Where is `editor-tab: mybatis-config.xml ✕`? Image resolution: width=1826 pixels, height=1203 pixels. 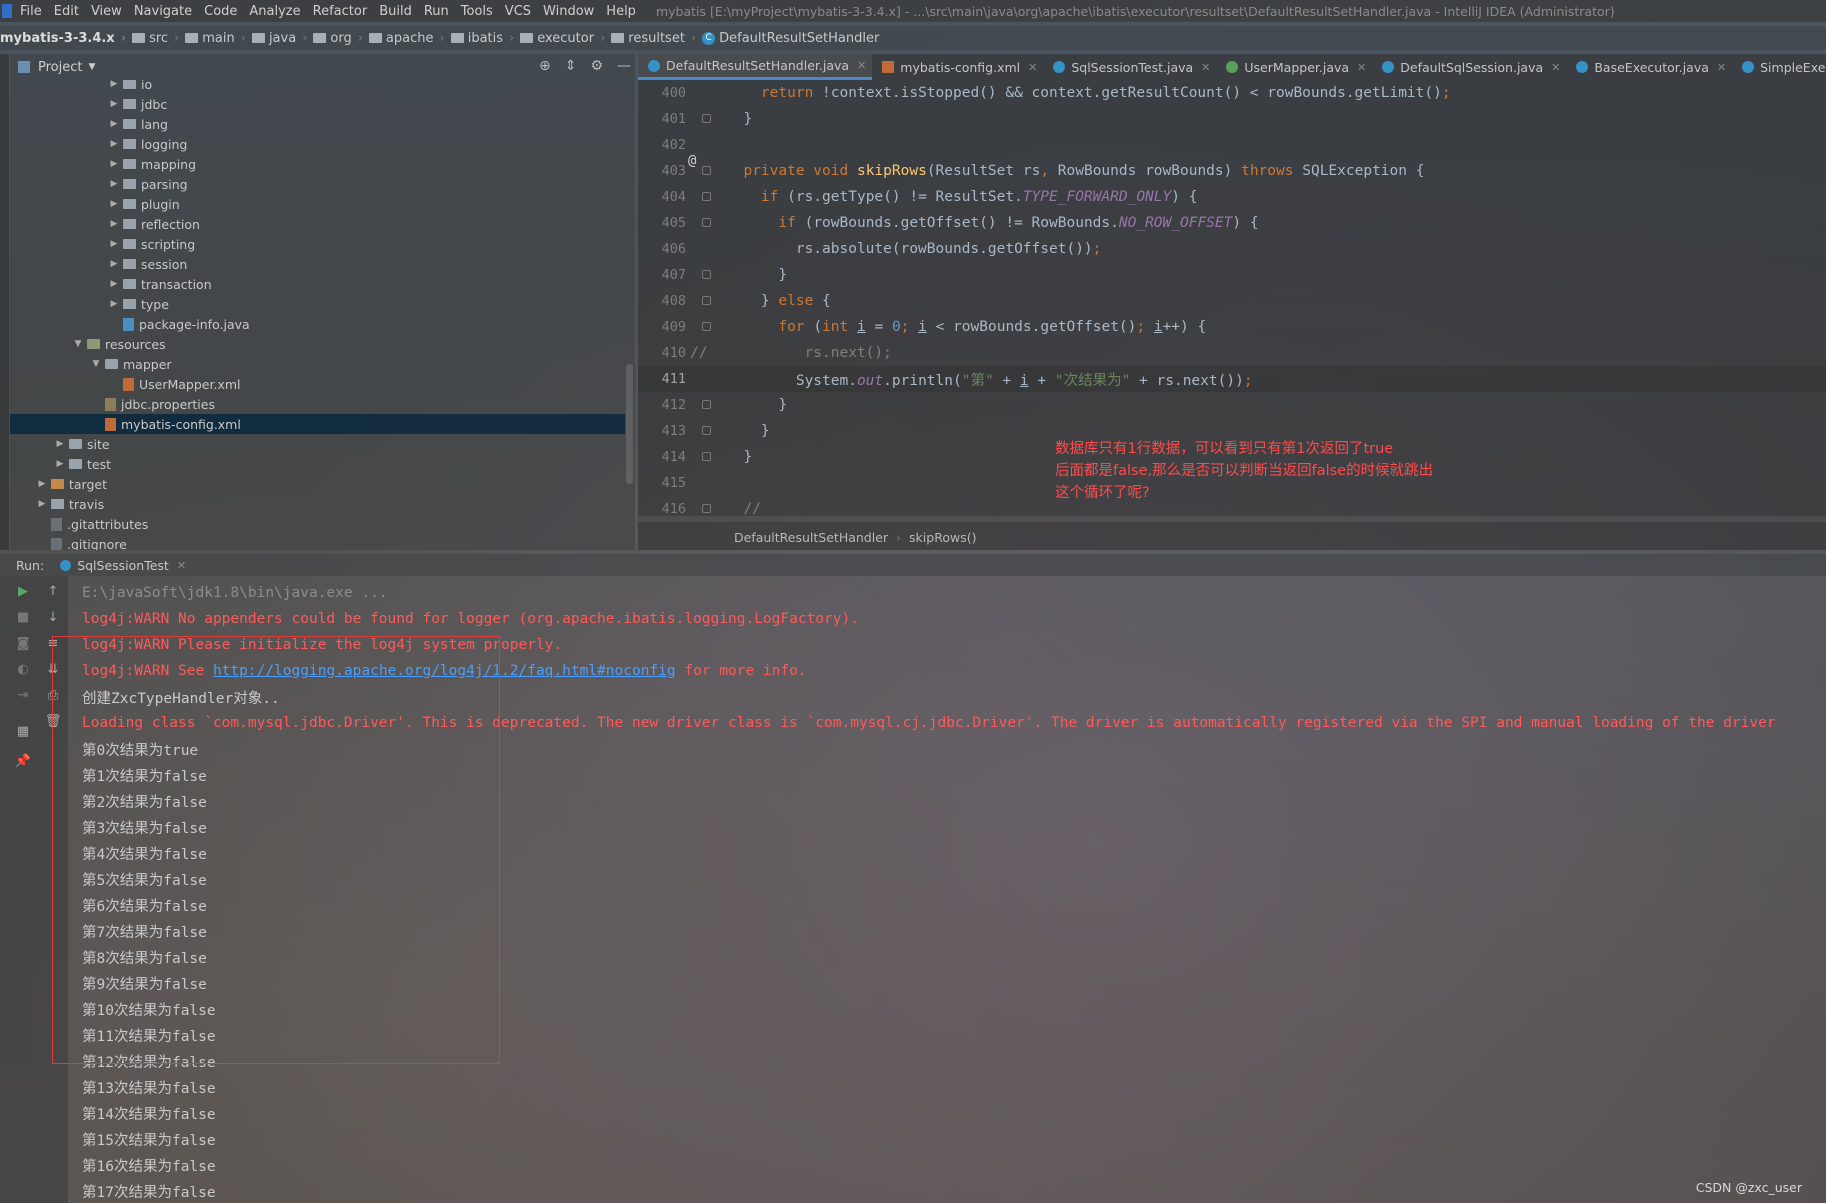
editor-tab: mybatis-config.xml ✕ is located at coordinates (957, 67).